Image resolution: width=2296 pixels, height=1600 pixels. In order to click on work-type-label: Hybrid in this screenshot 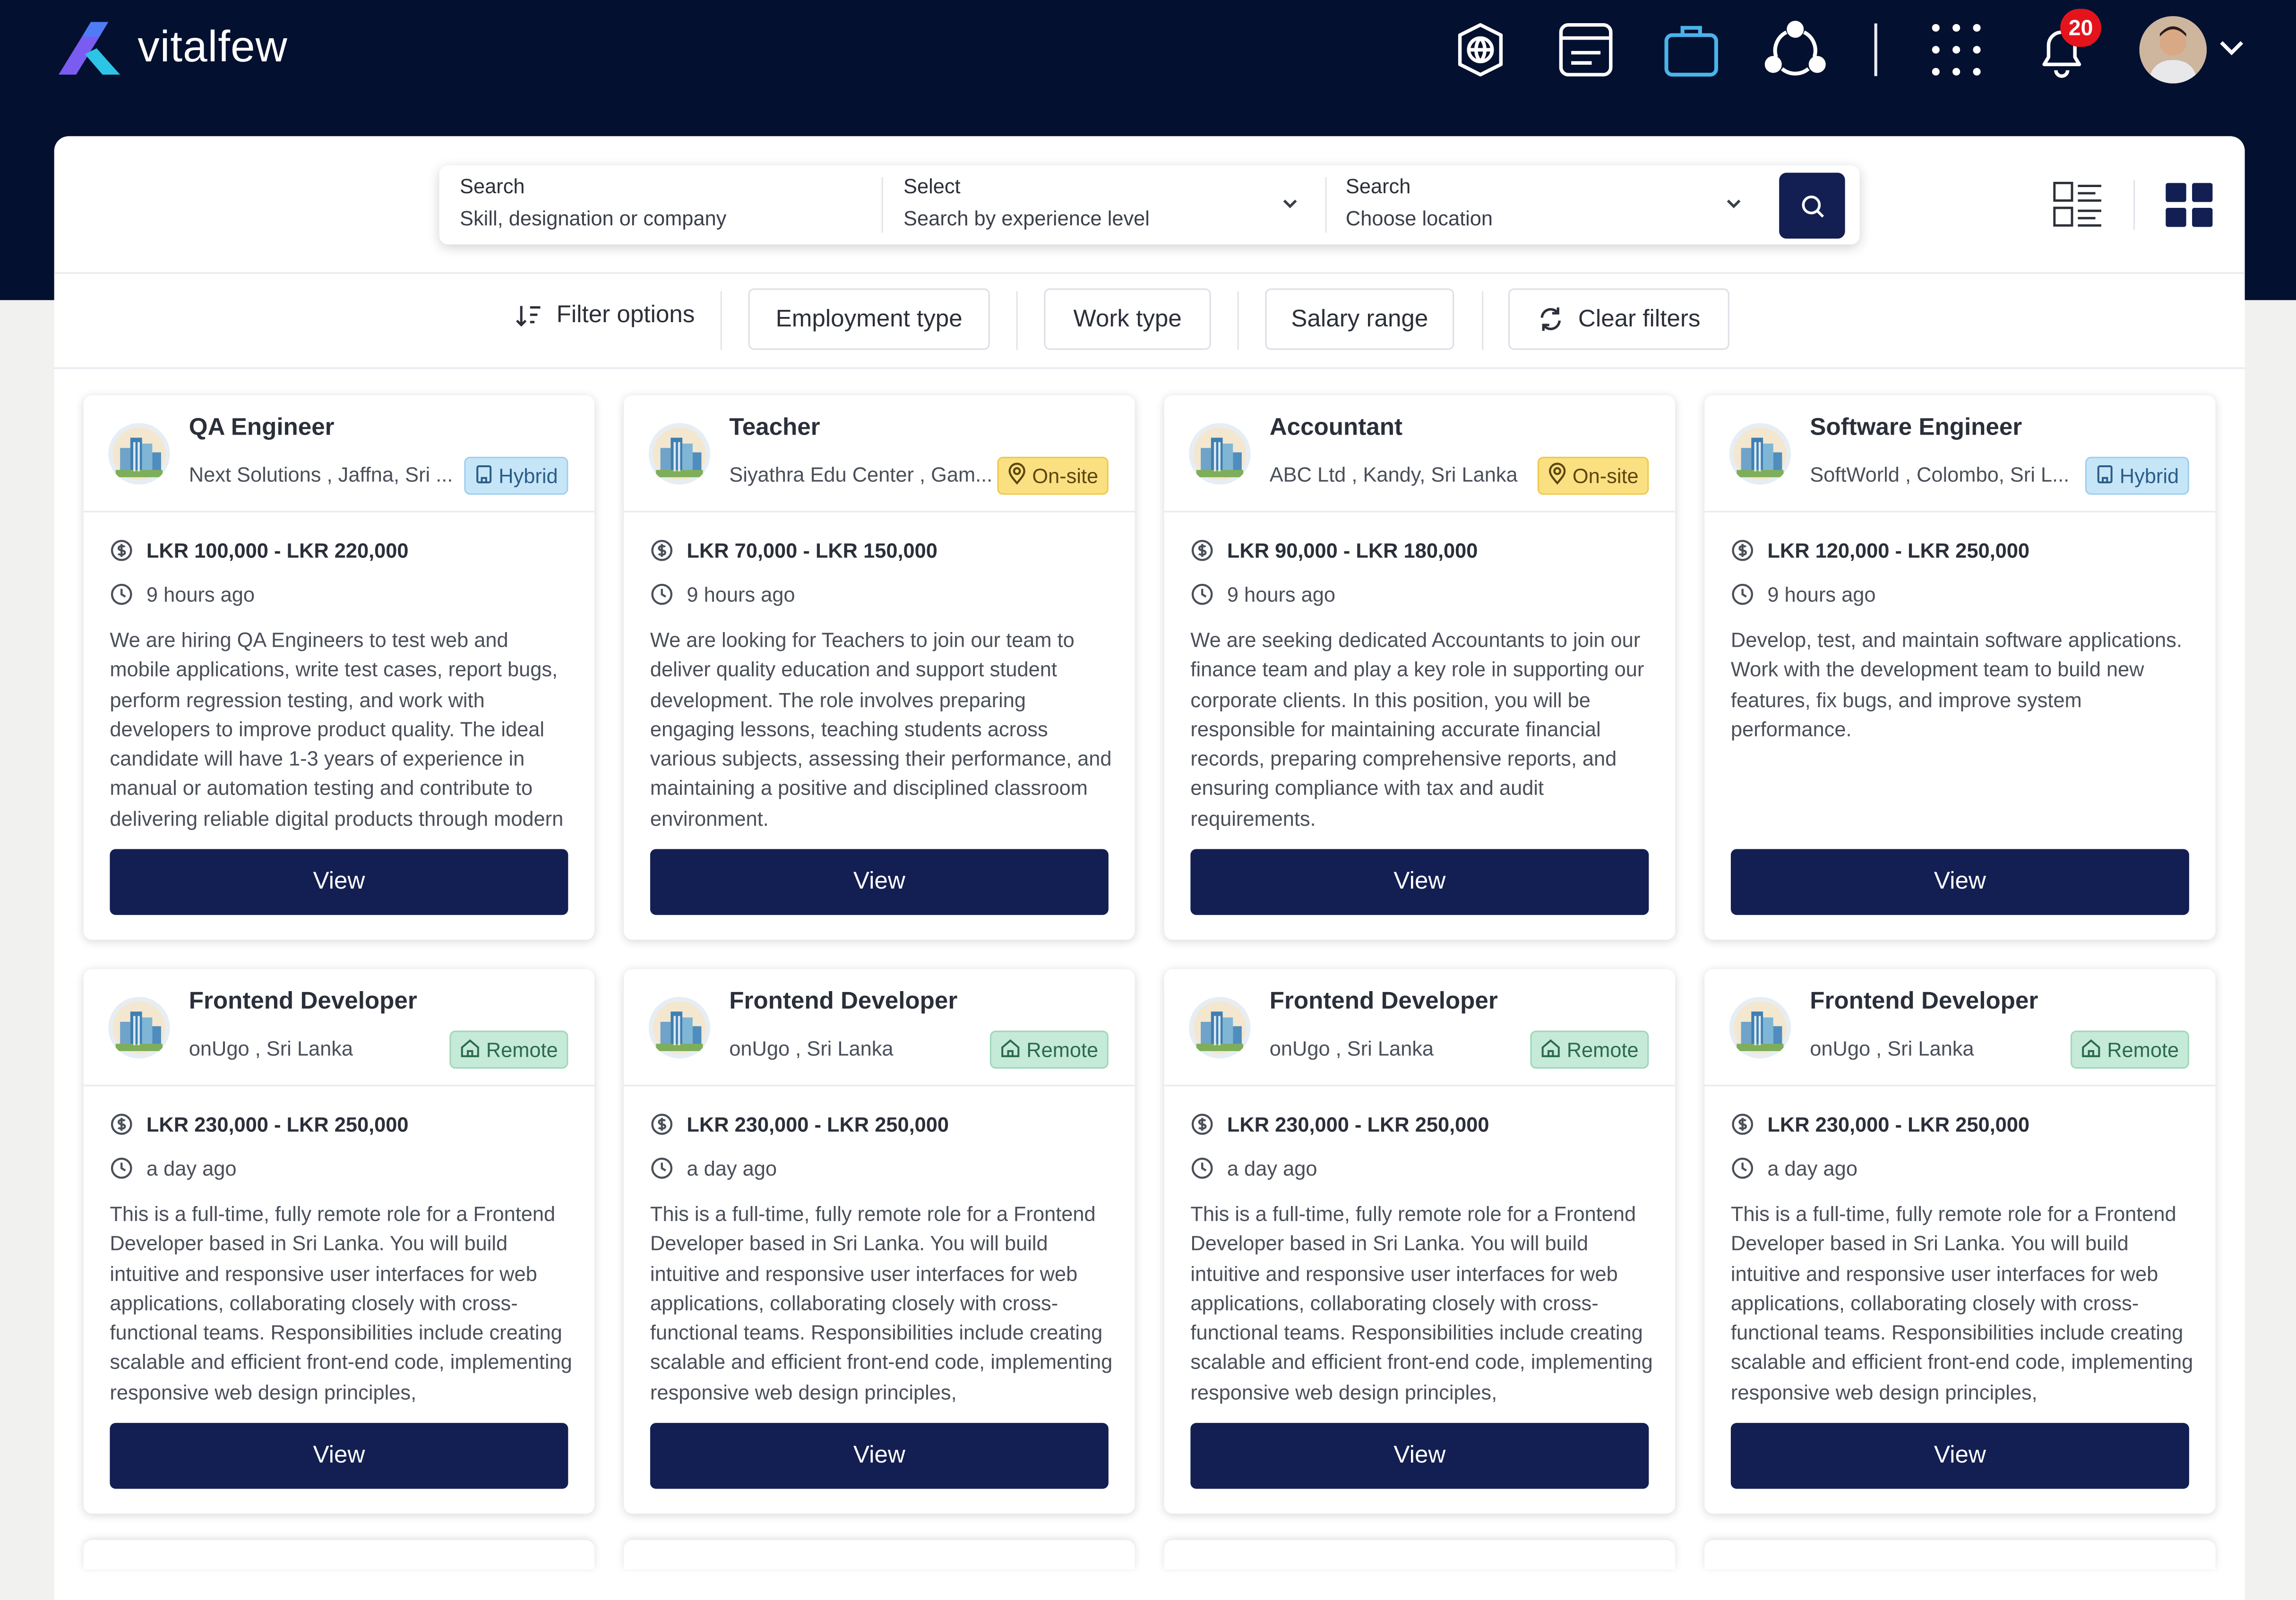, I will do `click(2149, 476)`.